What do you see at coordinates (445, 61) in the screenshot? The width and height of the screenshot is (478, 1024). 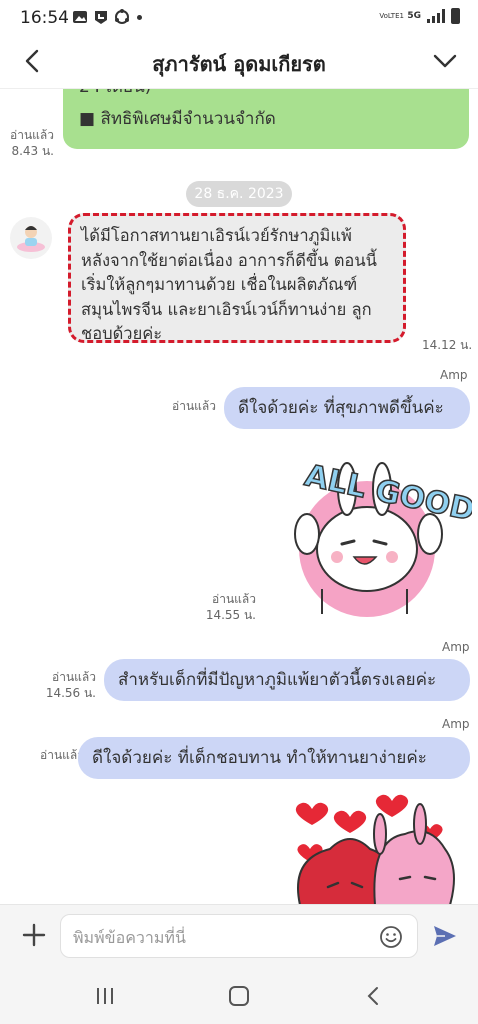 I see `chevron-down-icon` at bounding box center [445, 61].